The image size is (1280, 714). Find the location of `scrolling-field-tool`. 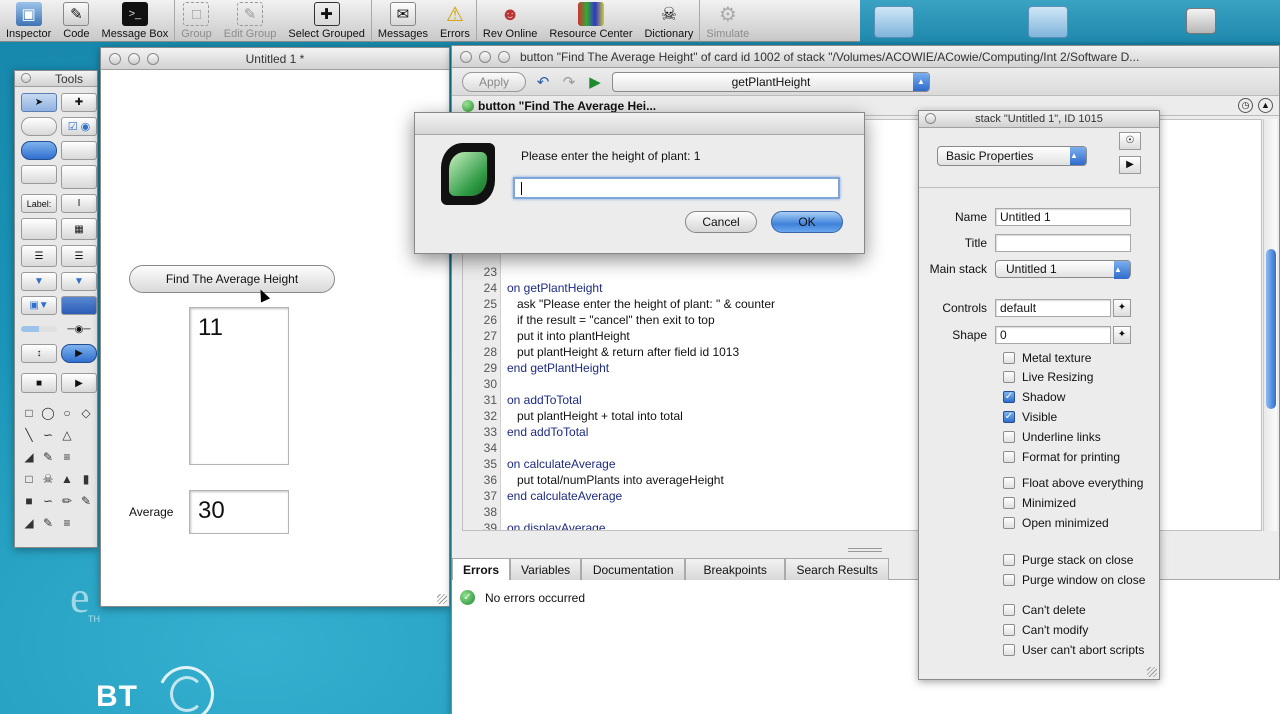

scrolling-field-tool is located at coordinates (39, 229).